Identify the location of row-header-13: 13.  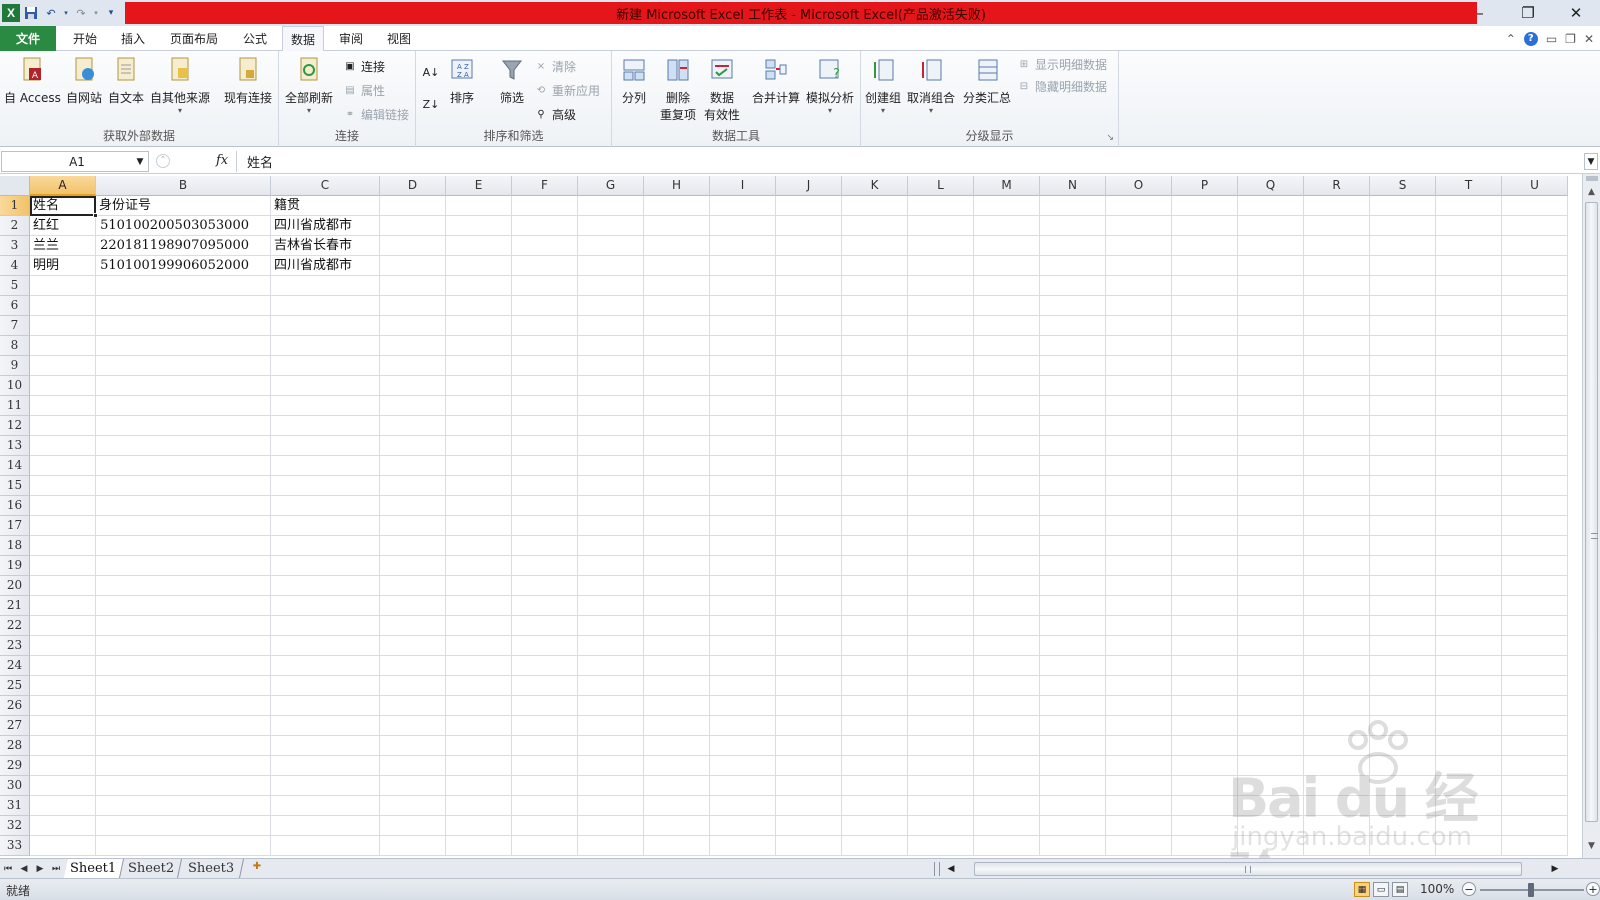
(15, 446).